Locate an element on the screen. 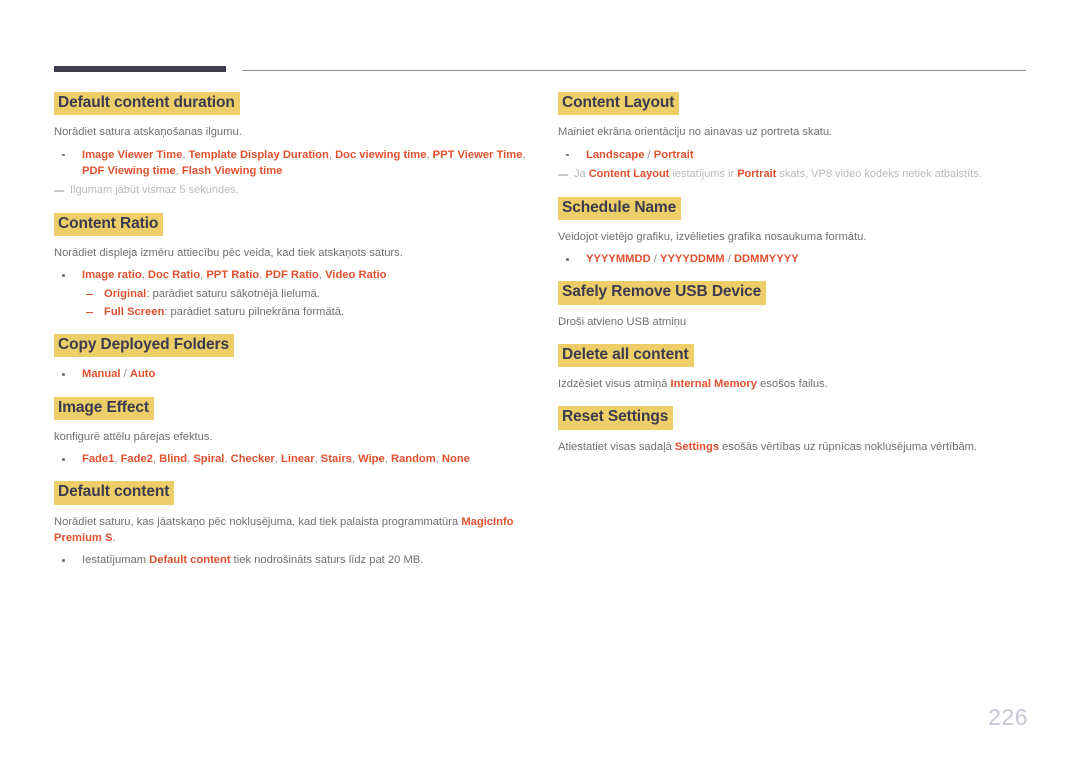  section-intro: Droši atvieno USB atmiņu is located at coordinates (622, 321).